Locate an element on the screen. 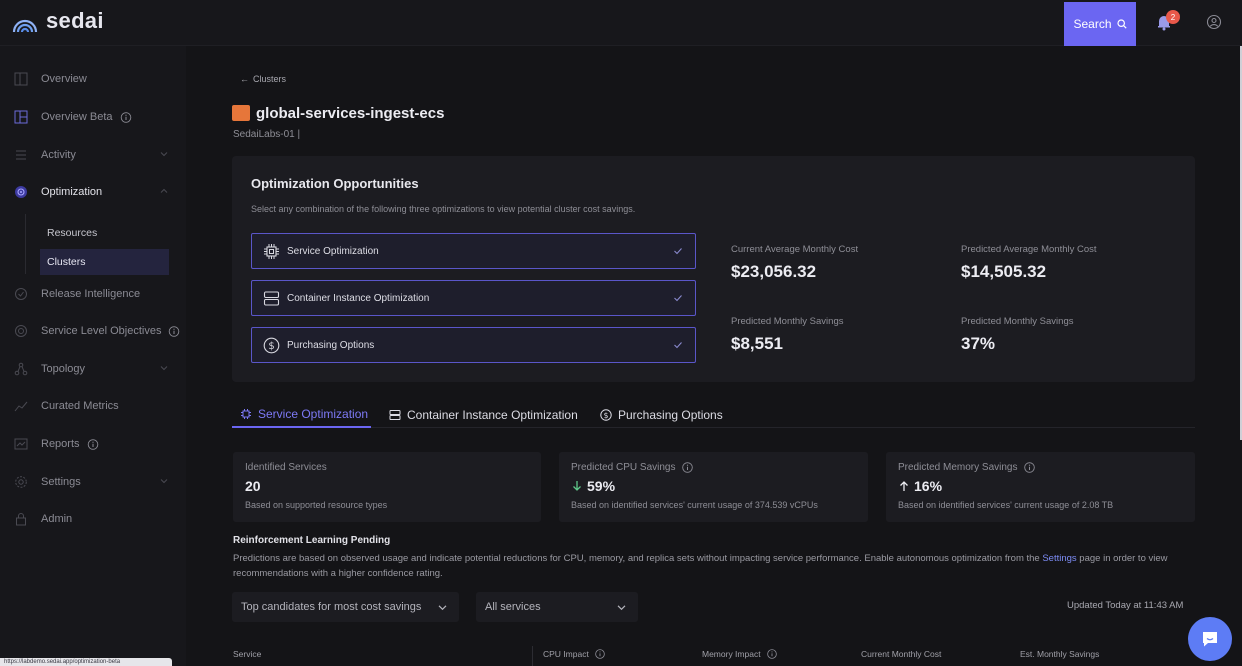 The image size is (1242, 666). stat-value: 59% is located at coordinates (593, 486).